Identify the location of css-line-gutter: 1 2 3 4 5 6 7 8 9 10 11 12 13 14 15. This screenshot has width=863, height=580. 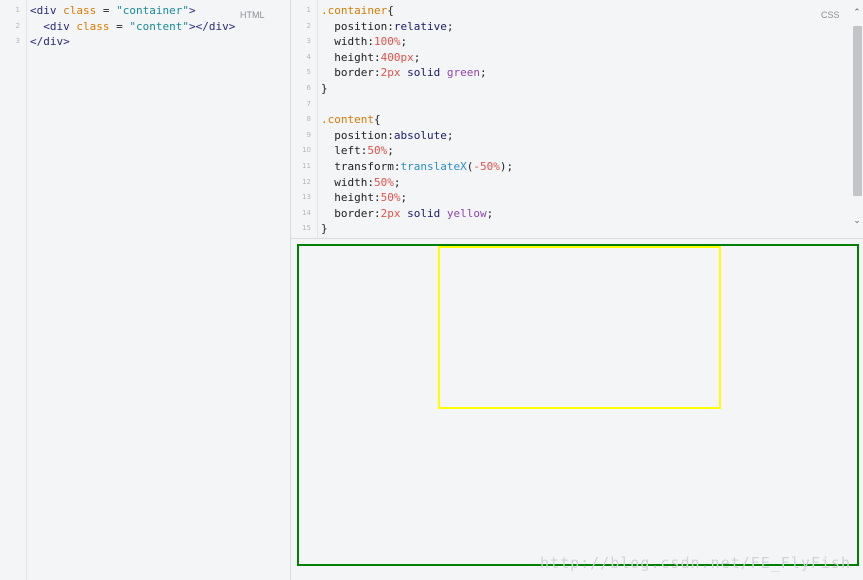
(304, 119).